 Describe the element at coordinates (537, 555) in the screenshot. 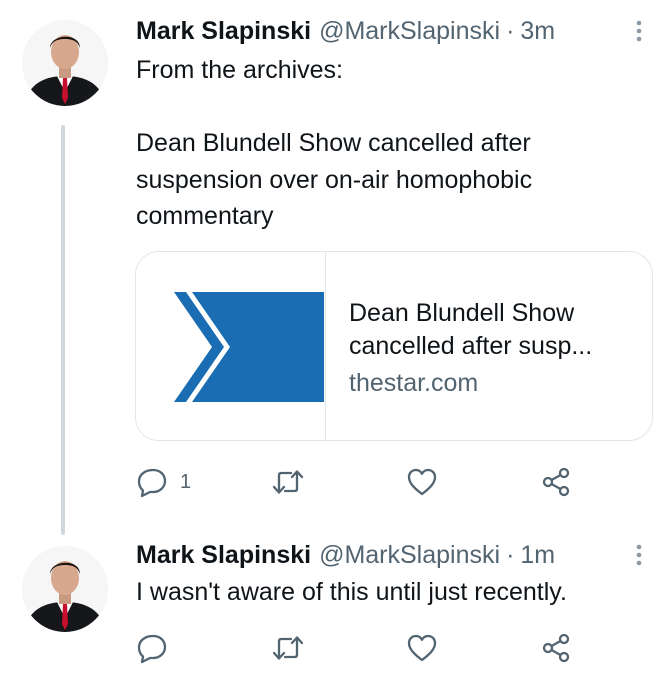

I see `timestamp: 1m` at that location.